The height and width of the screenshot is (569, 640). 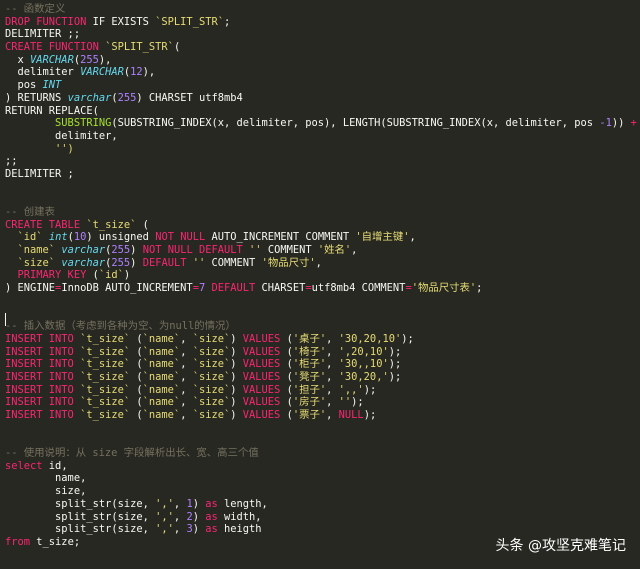 I want to click on code-token: as, so click(x=211, y=529).